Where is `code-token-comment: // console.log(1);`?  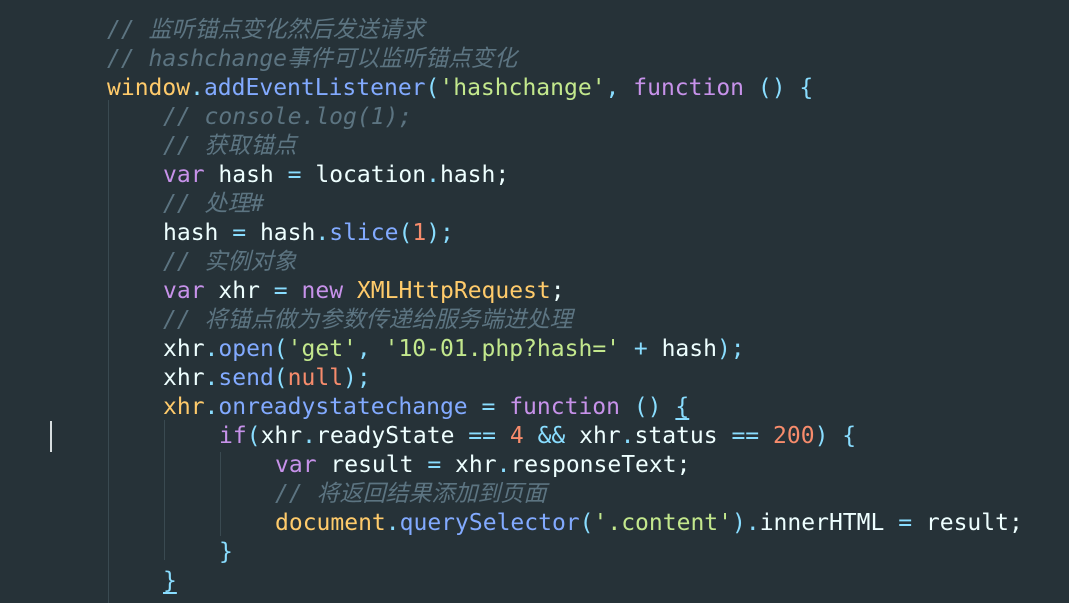
code-token-comment: // console.log(1); is located at coordinates (288, 117).